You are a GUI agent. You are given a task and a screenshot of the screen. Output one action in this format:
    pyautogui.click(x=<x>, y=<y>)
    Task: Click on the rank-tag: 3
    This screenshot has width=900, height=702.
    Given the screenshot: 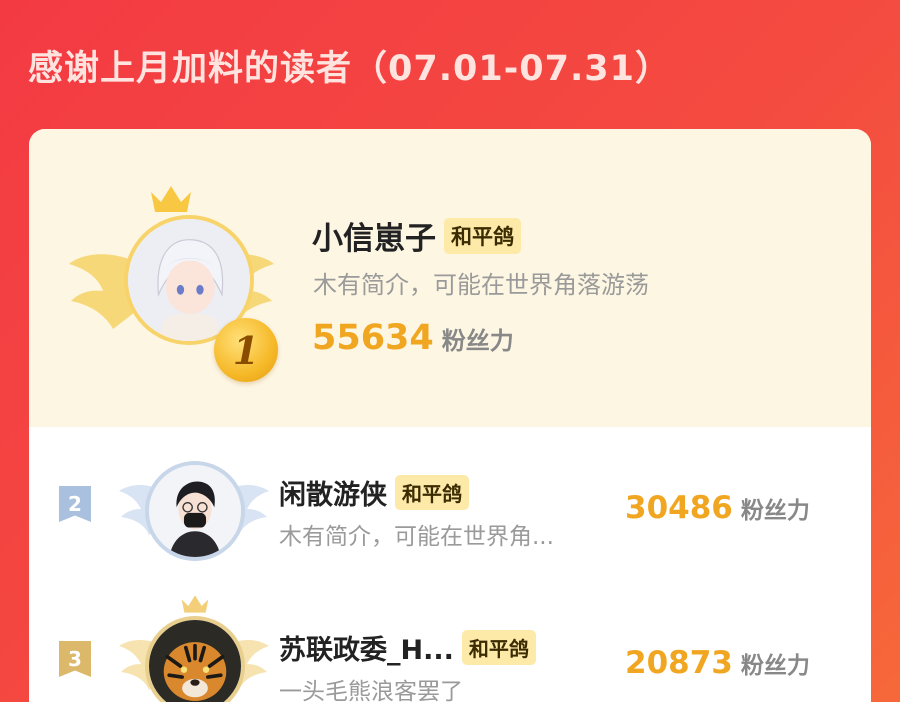 What is the action you would take?
    pyautogui.click(x=75, y=659)
    